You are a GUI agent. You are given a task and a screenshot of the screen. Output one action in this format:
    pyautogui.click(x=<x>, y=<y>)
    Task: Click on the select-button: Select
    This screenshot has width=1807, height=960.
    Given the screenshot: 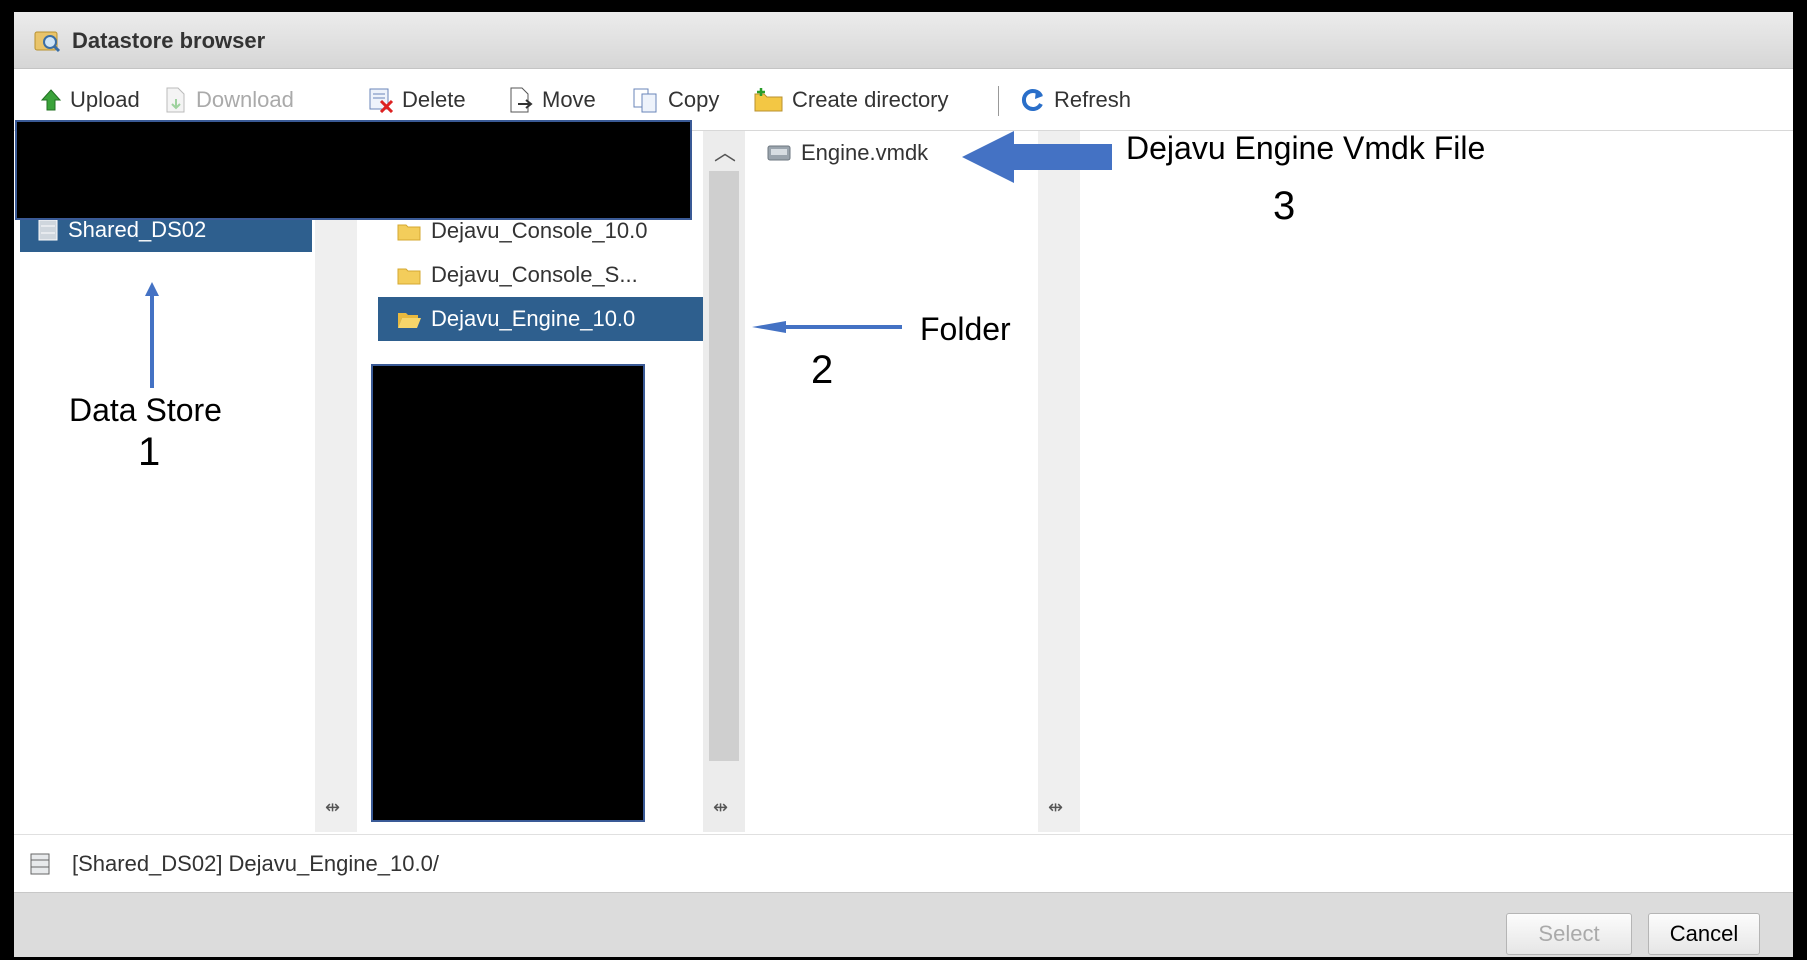 What is the action you would take?
    pyautogui.click(x=1569, y=934)
    